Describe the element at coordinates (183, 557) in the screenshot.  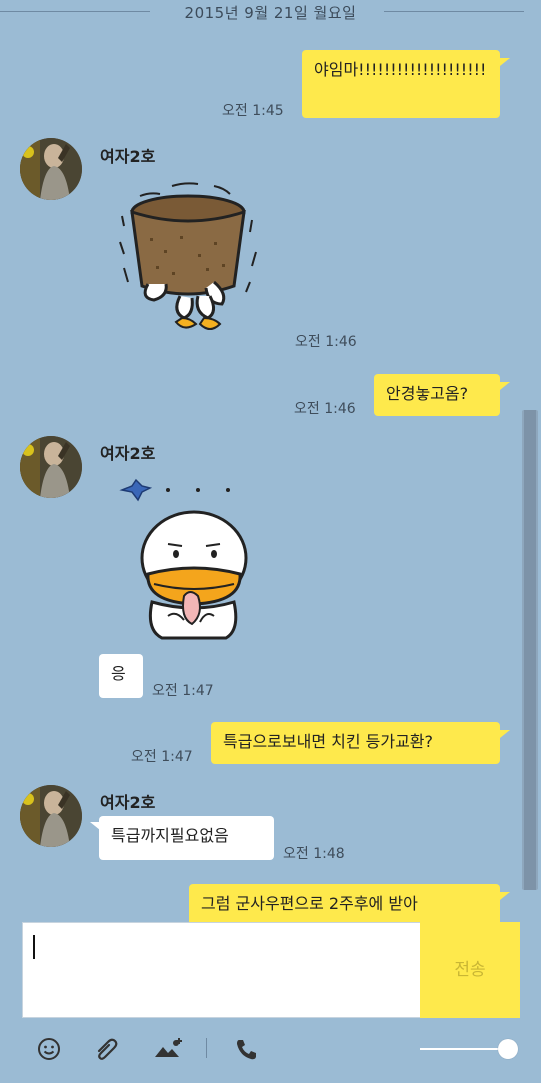
I see `thinking-duck-sticker` at that location.